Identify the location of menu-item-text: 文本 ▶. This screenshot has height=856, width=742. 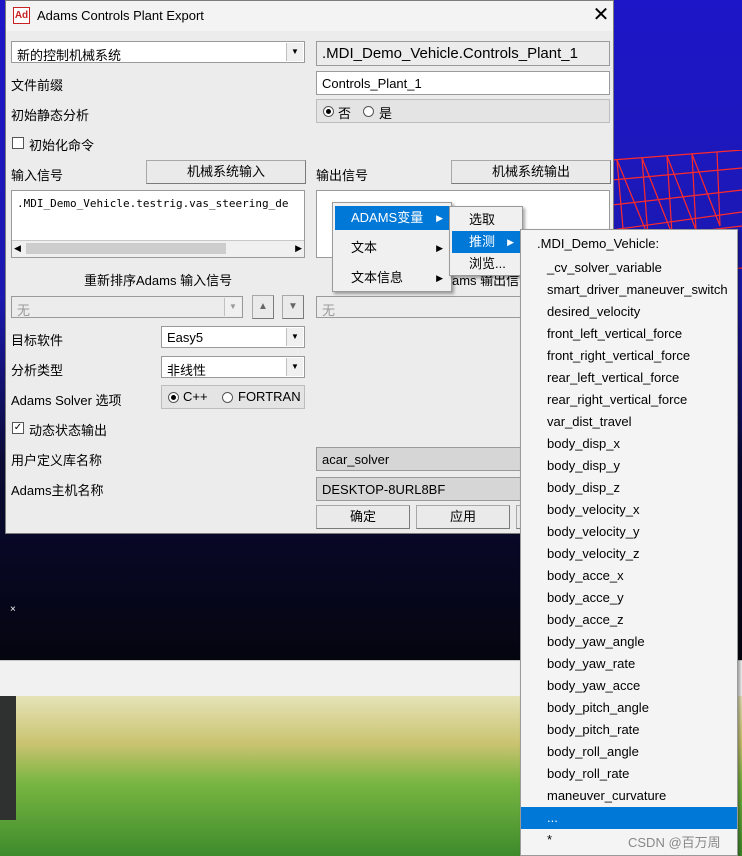
(392, 248).